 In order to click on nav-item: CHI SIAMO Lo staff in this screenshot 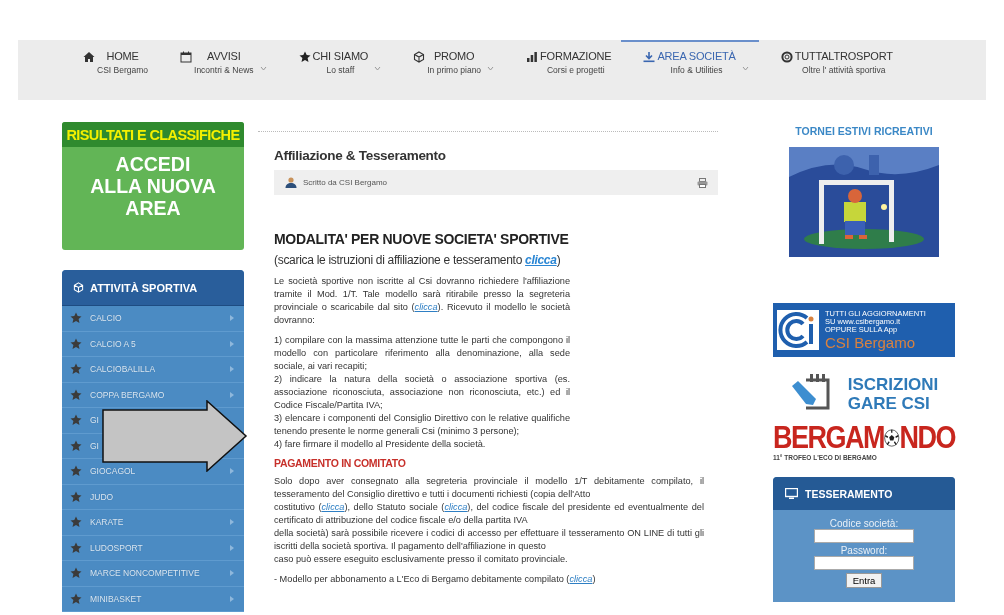, I will do `click(334, 70)`.